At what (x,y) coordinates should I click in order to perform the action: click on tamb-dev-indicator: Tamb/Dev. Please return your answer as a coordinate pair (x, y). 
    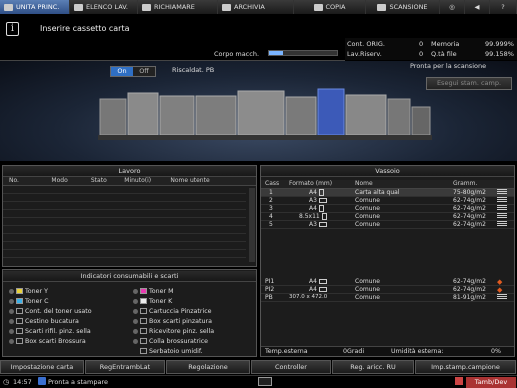
    Looking at the image, I should click on (491, 382).